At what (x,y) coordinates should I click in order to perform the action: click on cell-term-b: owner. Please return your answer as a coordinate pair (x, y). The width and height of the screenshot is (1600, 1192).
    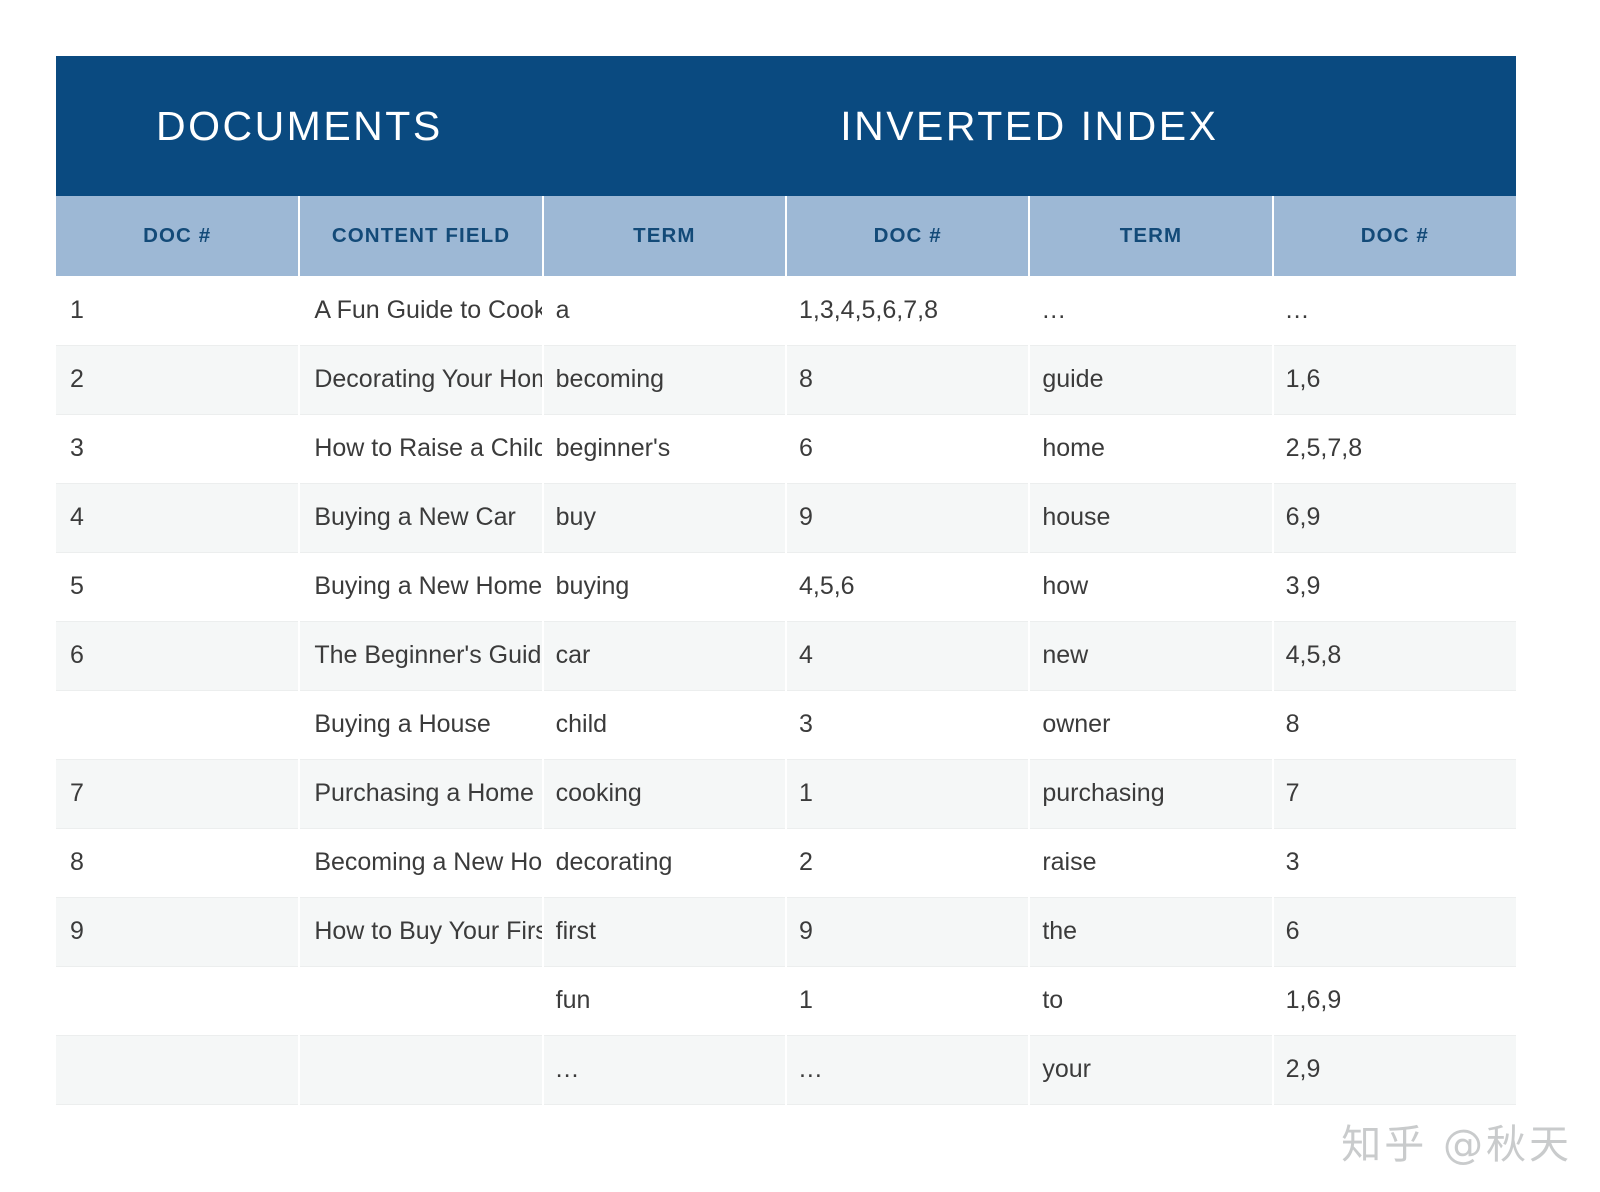
    Looking at the image, I should click on (1151, 725).